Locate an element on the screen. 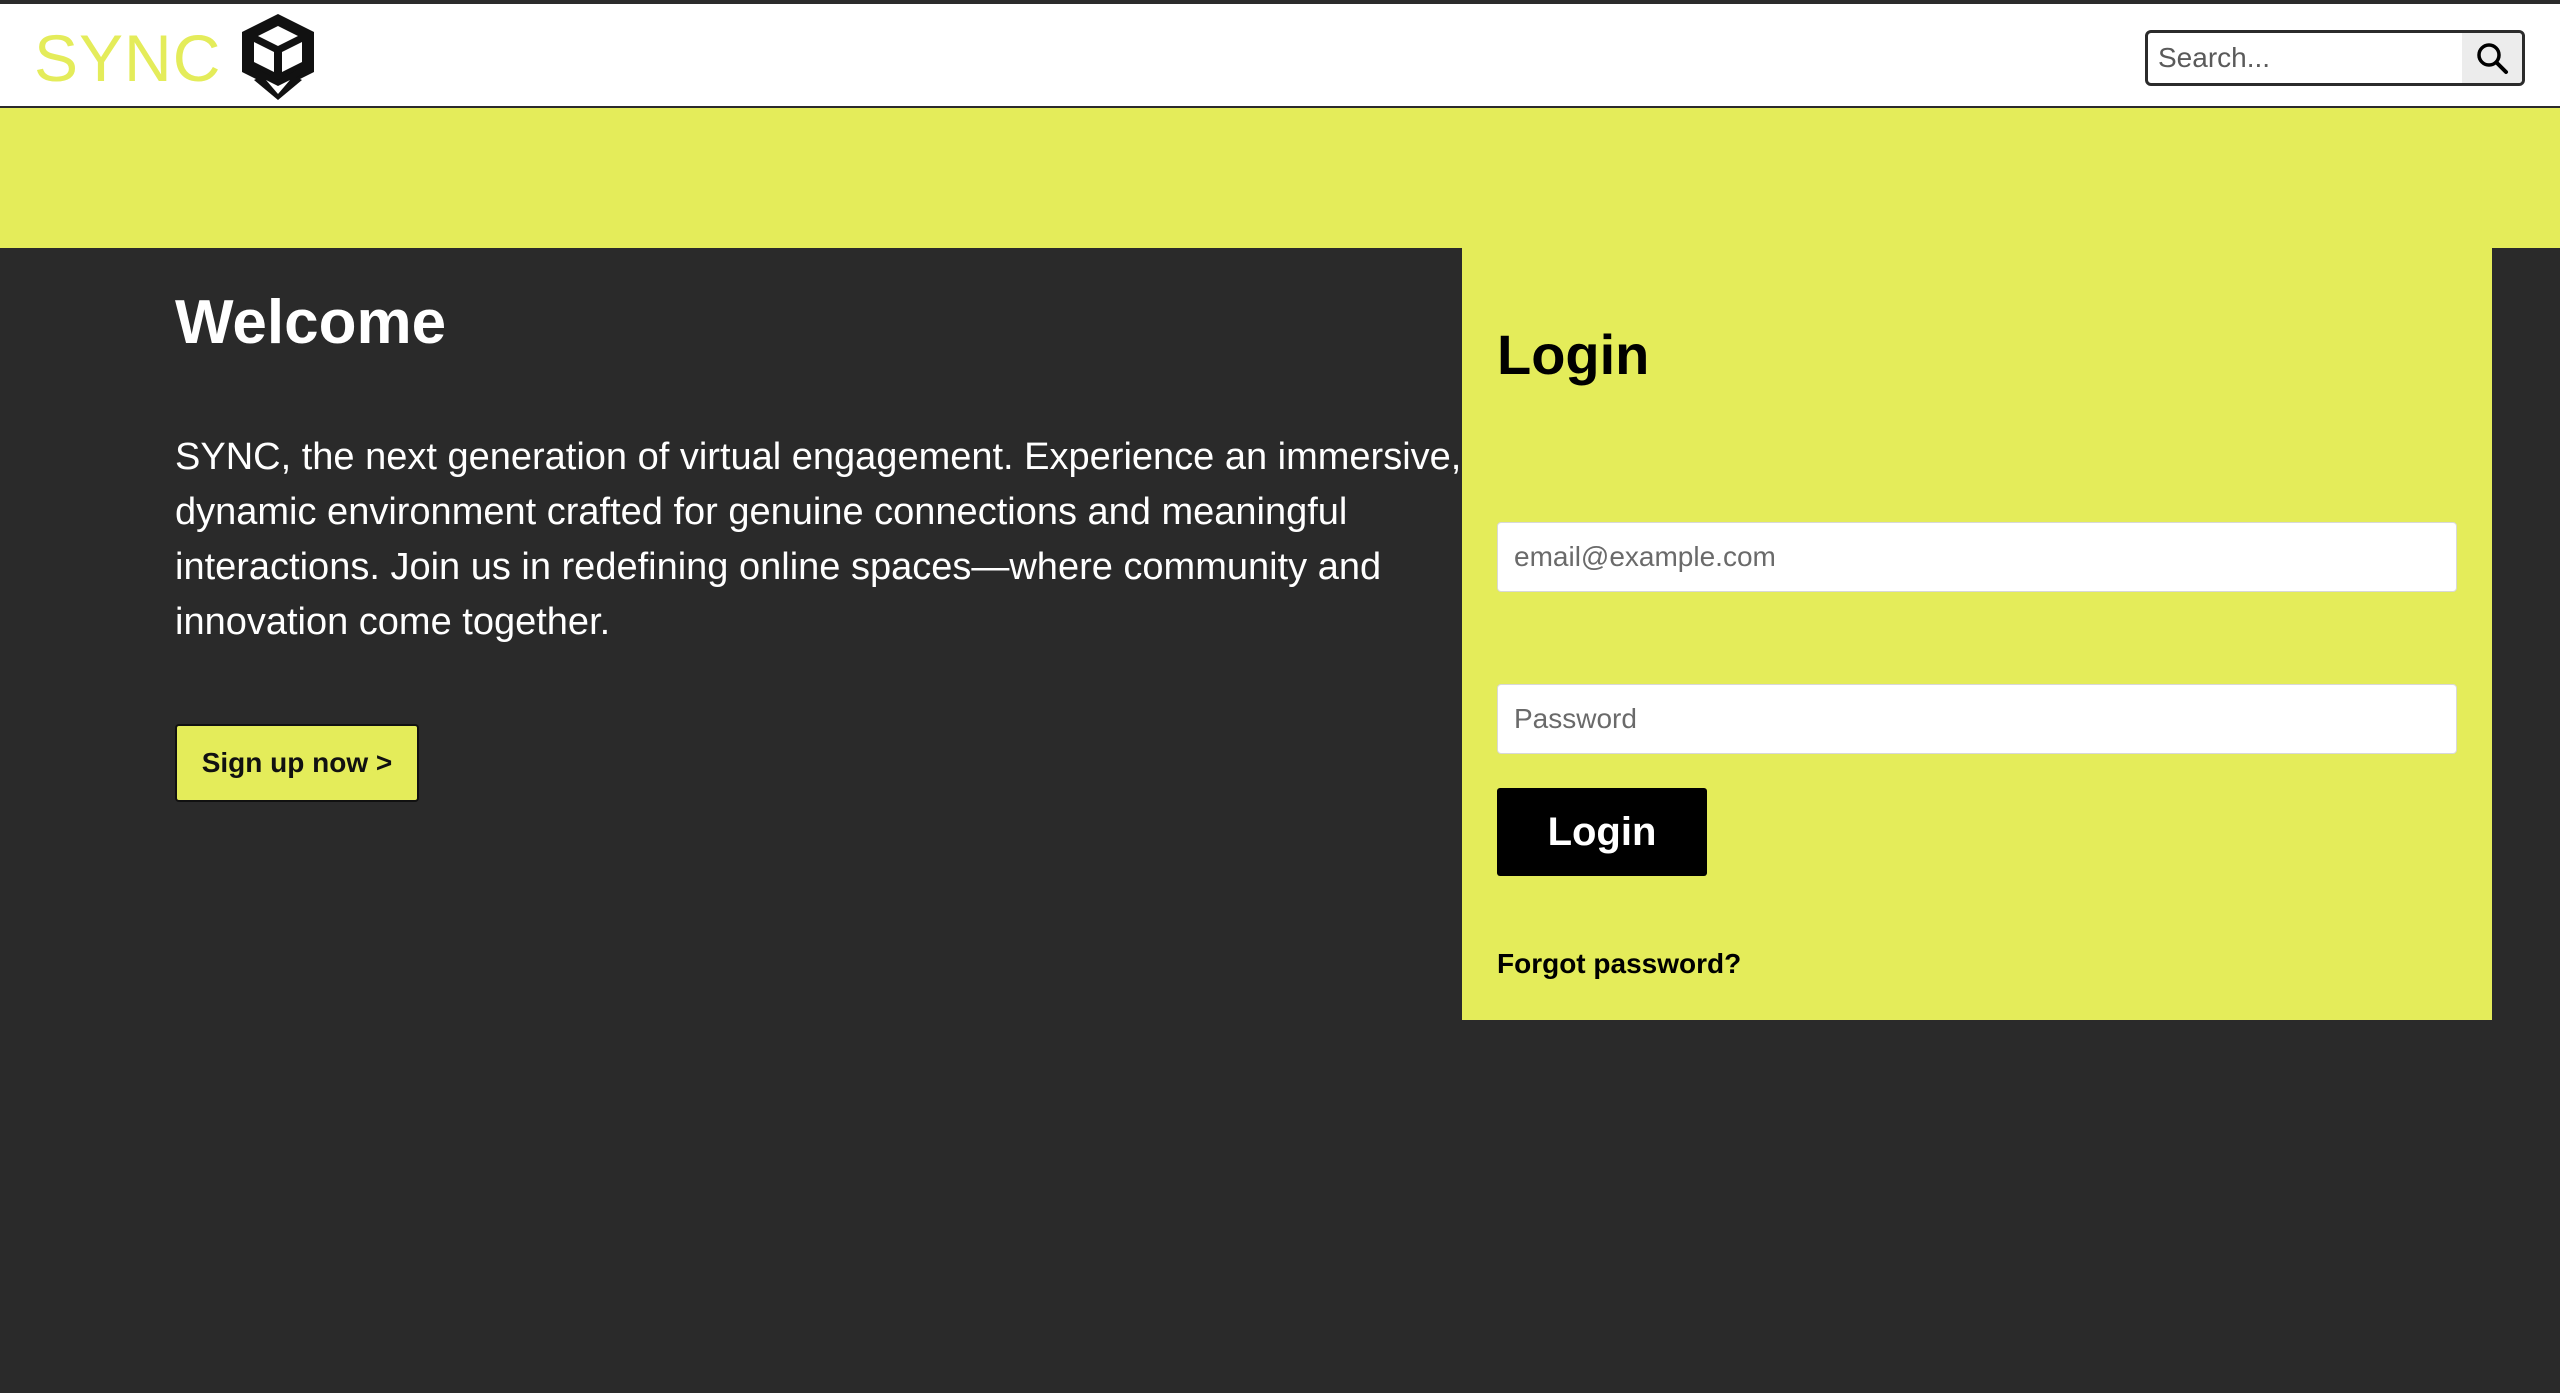 The image size is (2560, 1393). search-input is located at coordinates (2306, 58).